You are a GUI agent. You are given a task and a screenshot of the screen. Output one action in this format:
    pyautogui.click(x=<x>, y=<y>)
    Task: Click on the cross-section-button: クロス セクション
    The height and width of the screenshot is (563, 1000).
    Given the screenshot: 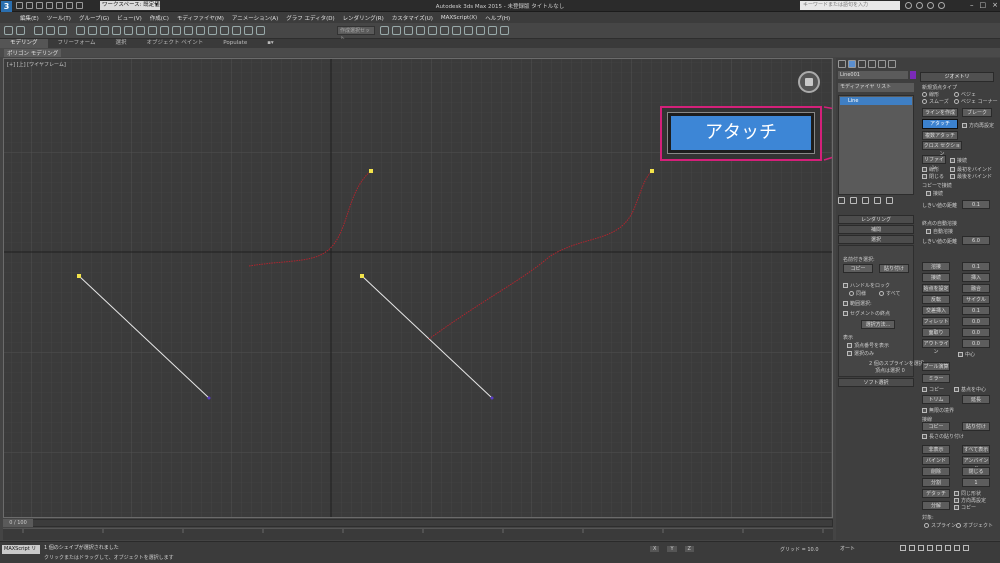 What is the action you would take?
    pyautogui.click(x=942, y=149)
    